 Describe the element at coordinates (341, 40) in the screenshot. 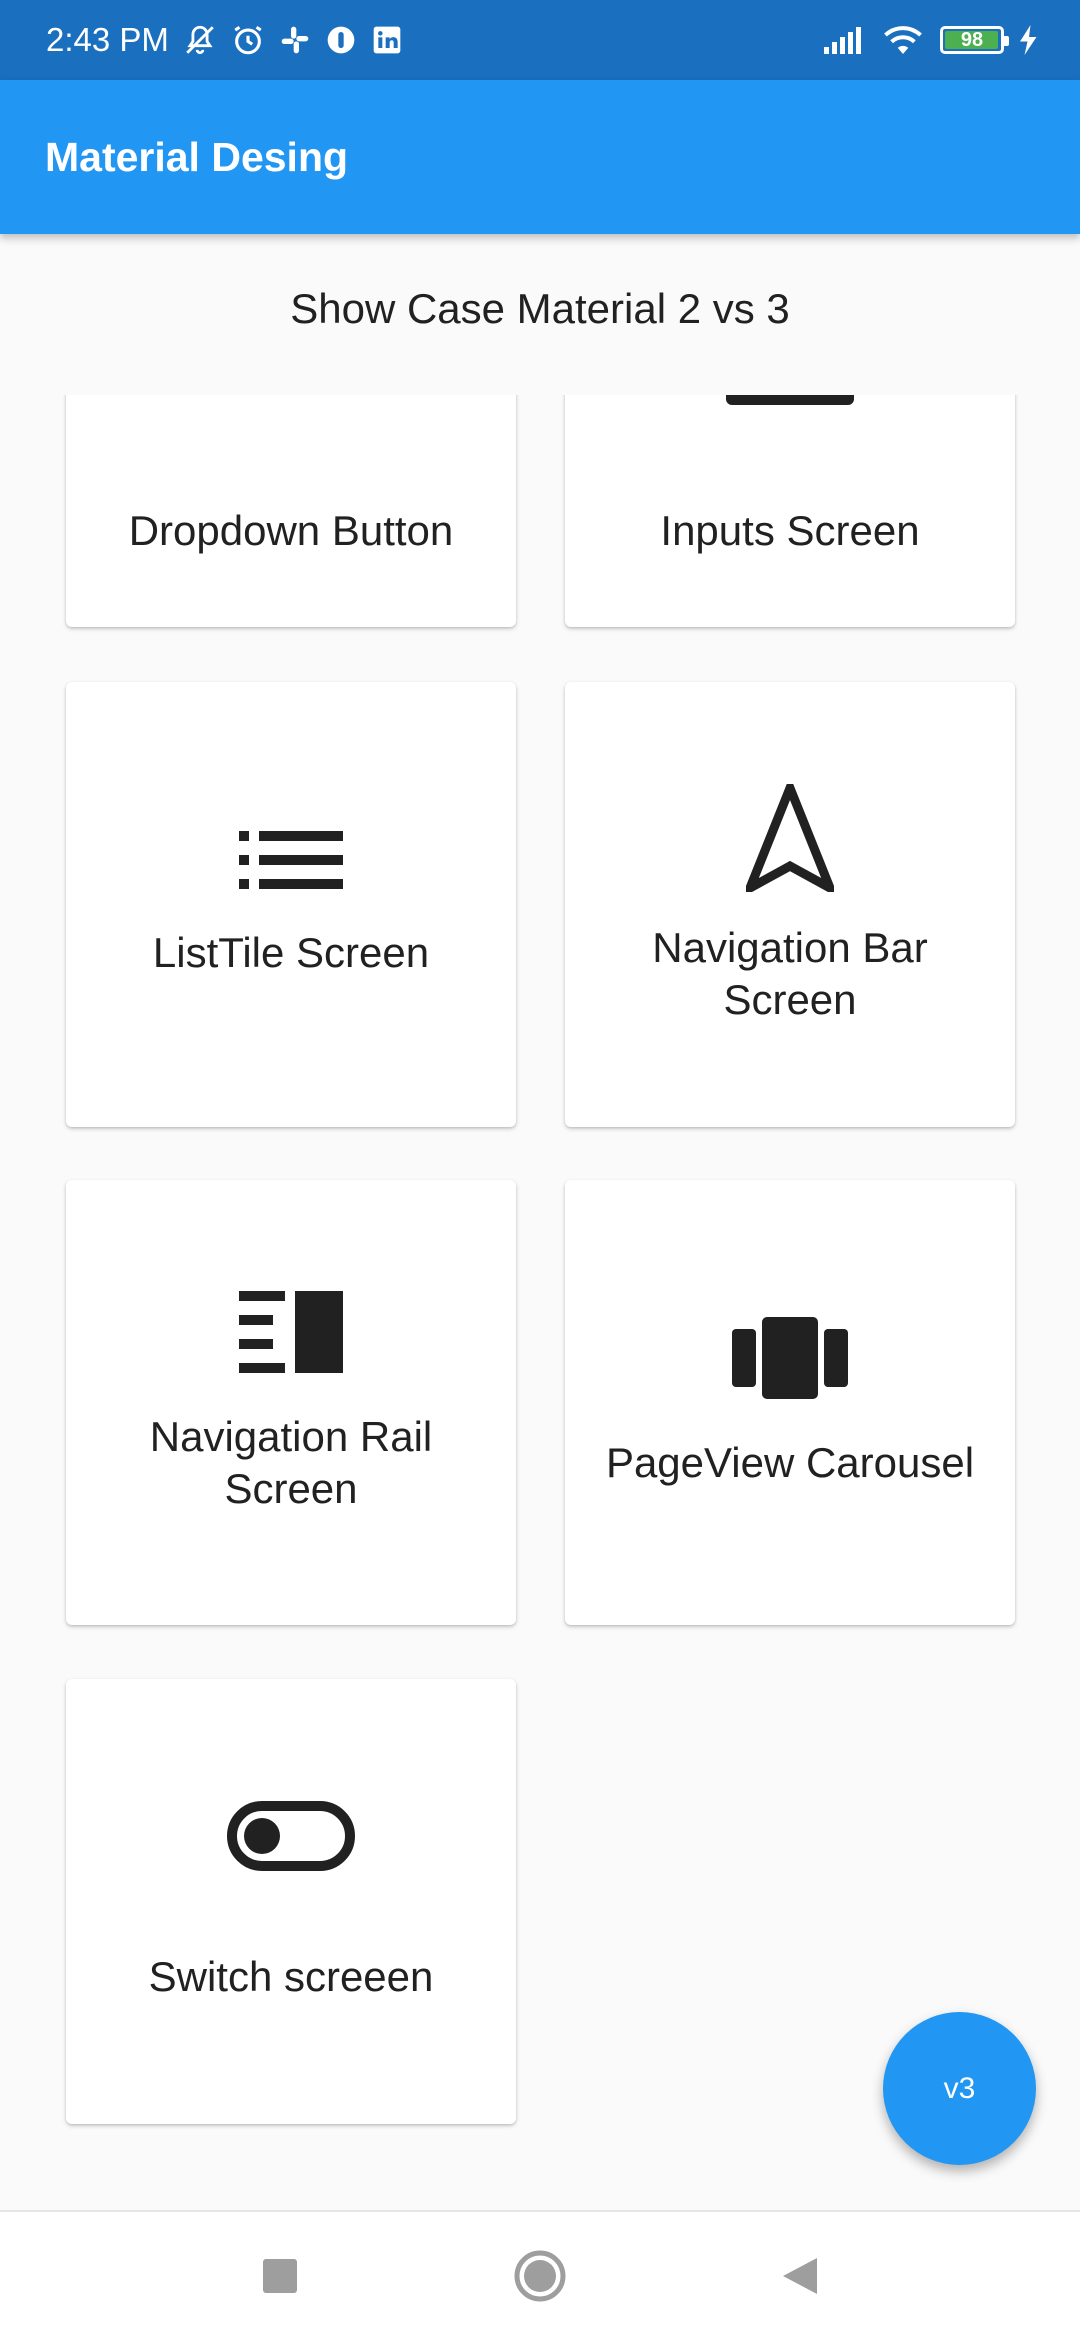

I see `app-icon` at that location.